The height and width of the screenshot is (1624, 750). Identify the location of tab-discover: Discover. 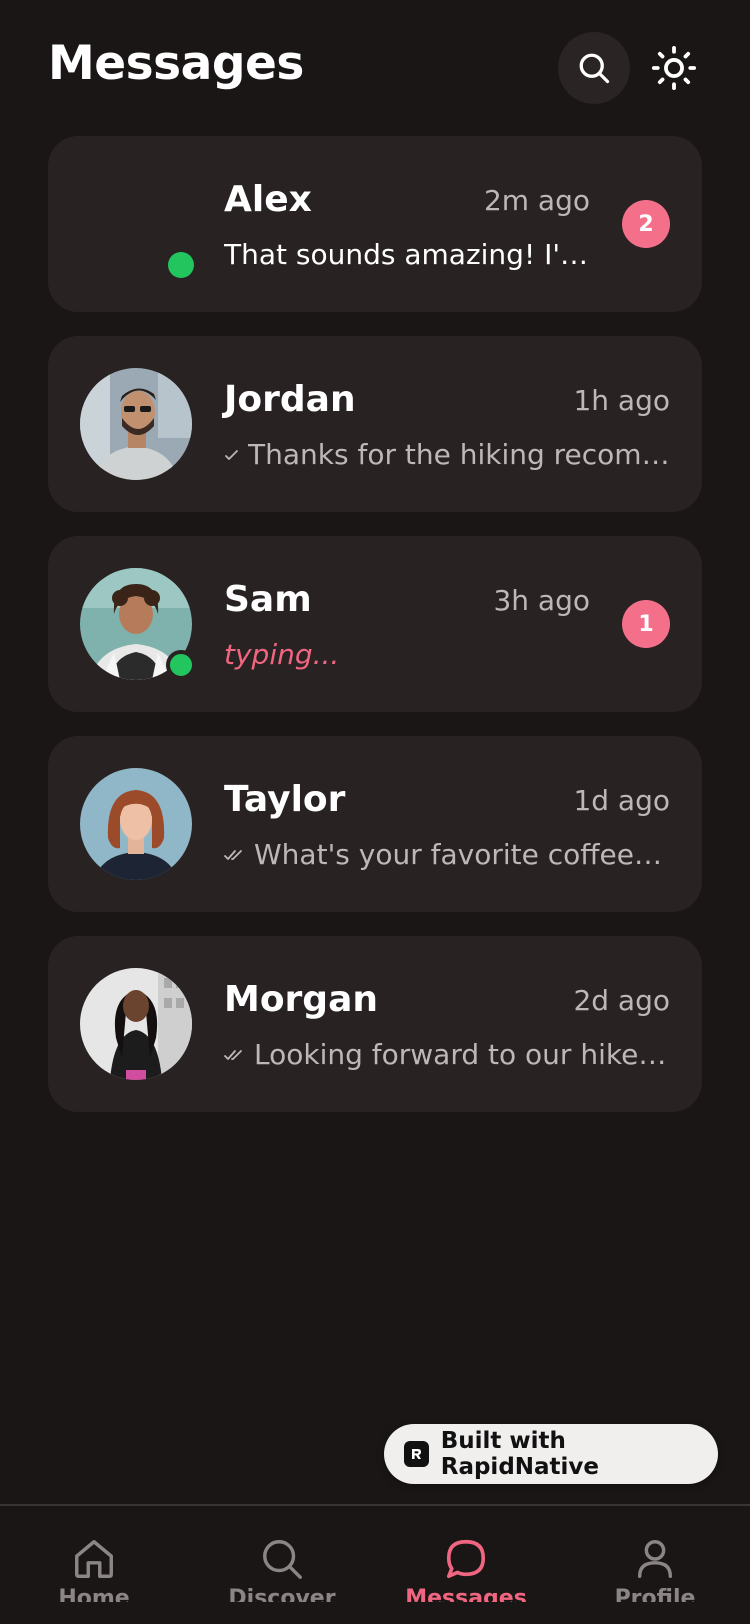
(282, 1569).